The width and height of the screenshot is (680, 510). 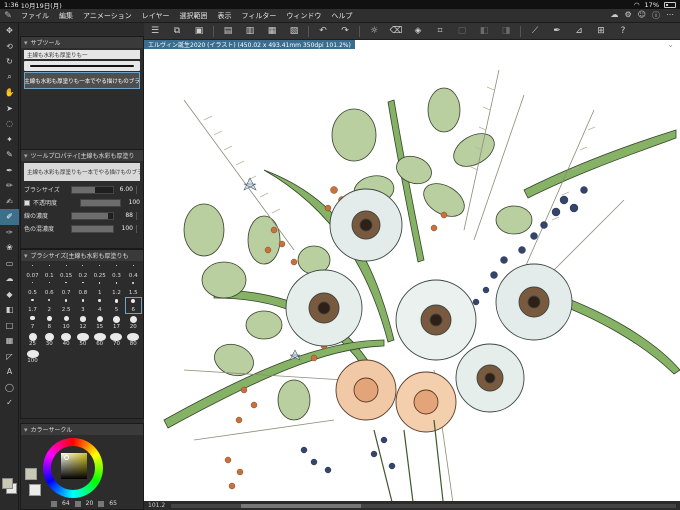 I want to click on color-mix-slider, so click(x=92, y=228).